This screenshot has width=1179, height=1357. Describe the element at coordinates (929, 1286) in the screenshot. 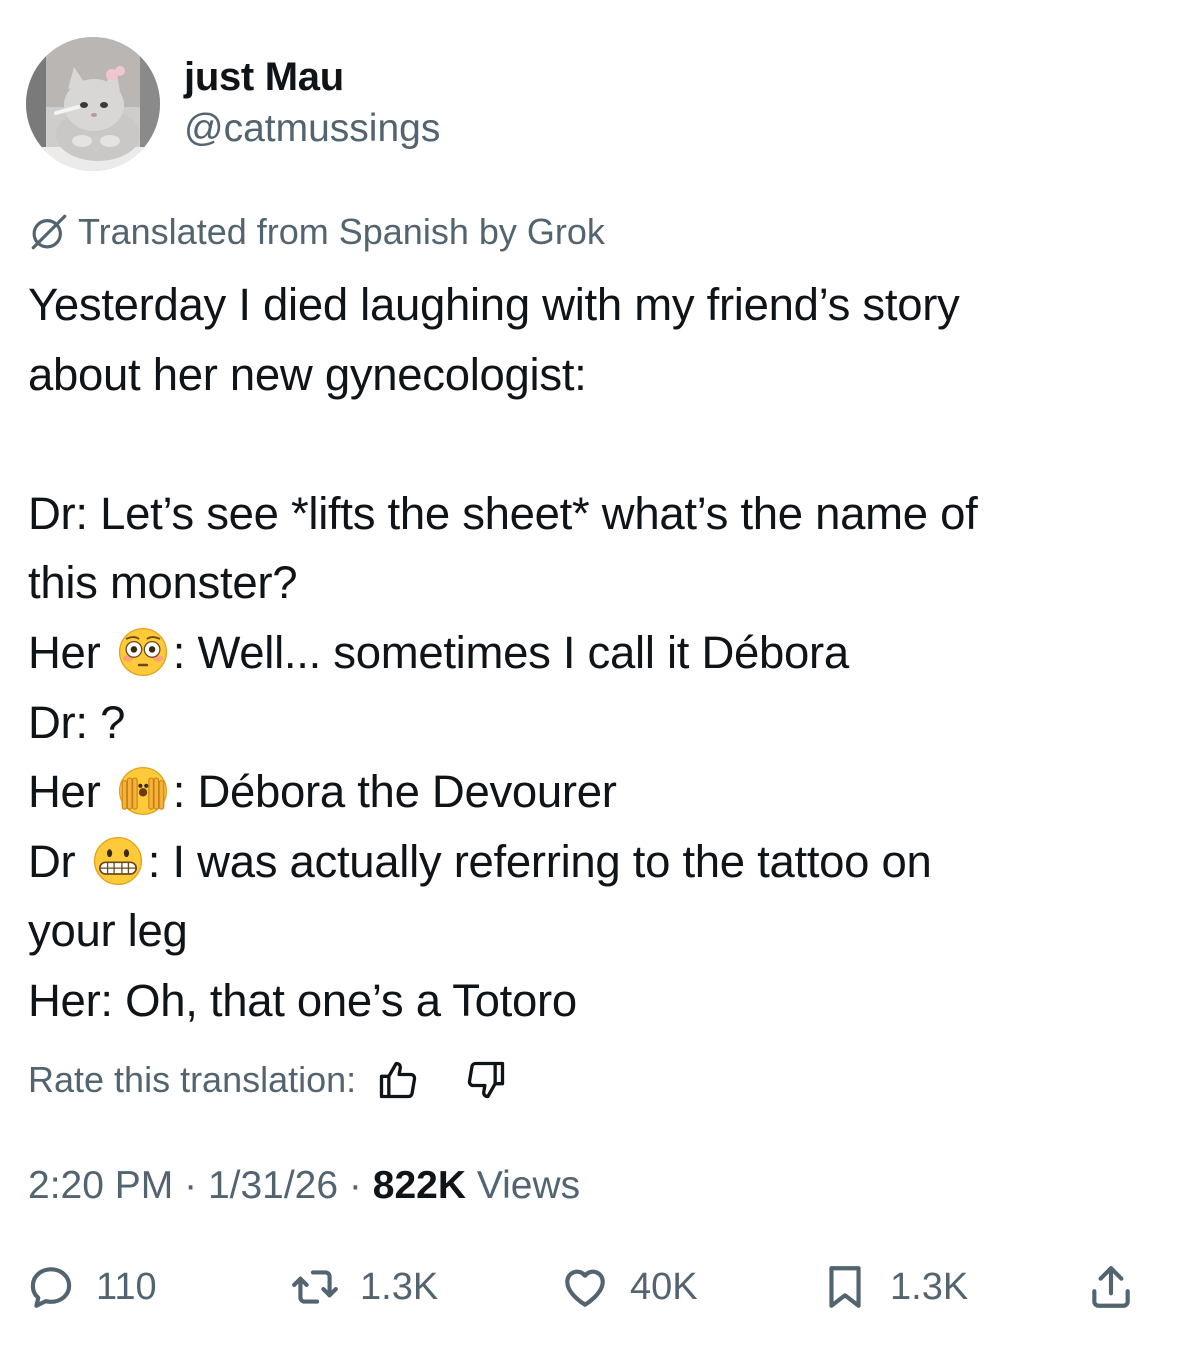

I see `bookmark-count: 1.3K` at that location.